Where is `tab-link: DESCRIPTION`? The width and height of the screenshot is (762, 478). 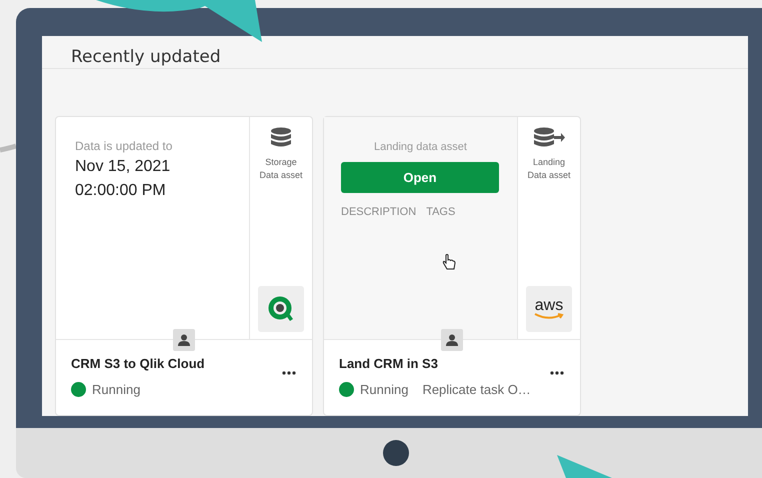 tab-link: DESCRIPTION is located at coordinates (378, 212).